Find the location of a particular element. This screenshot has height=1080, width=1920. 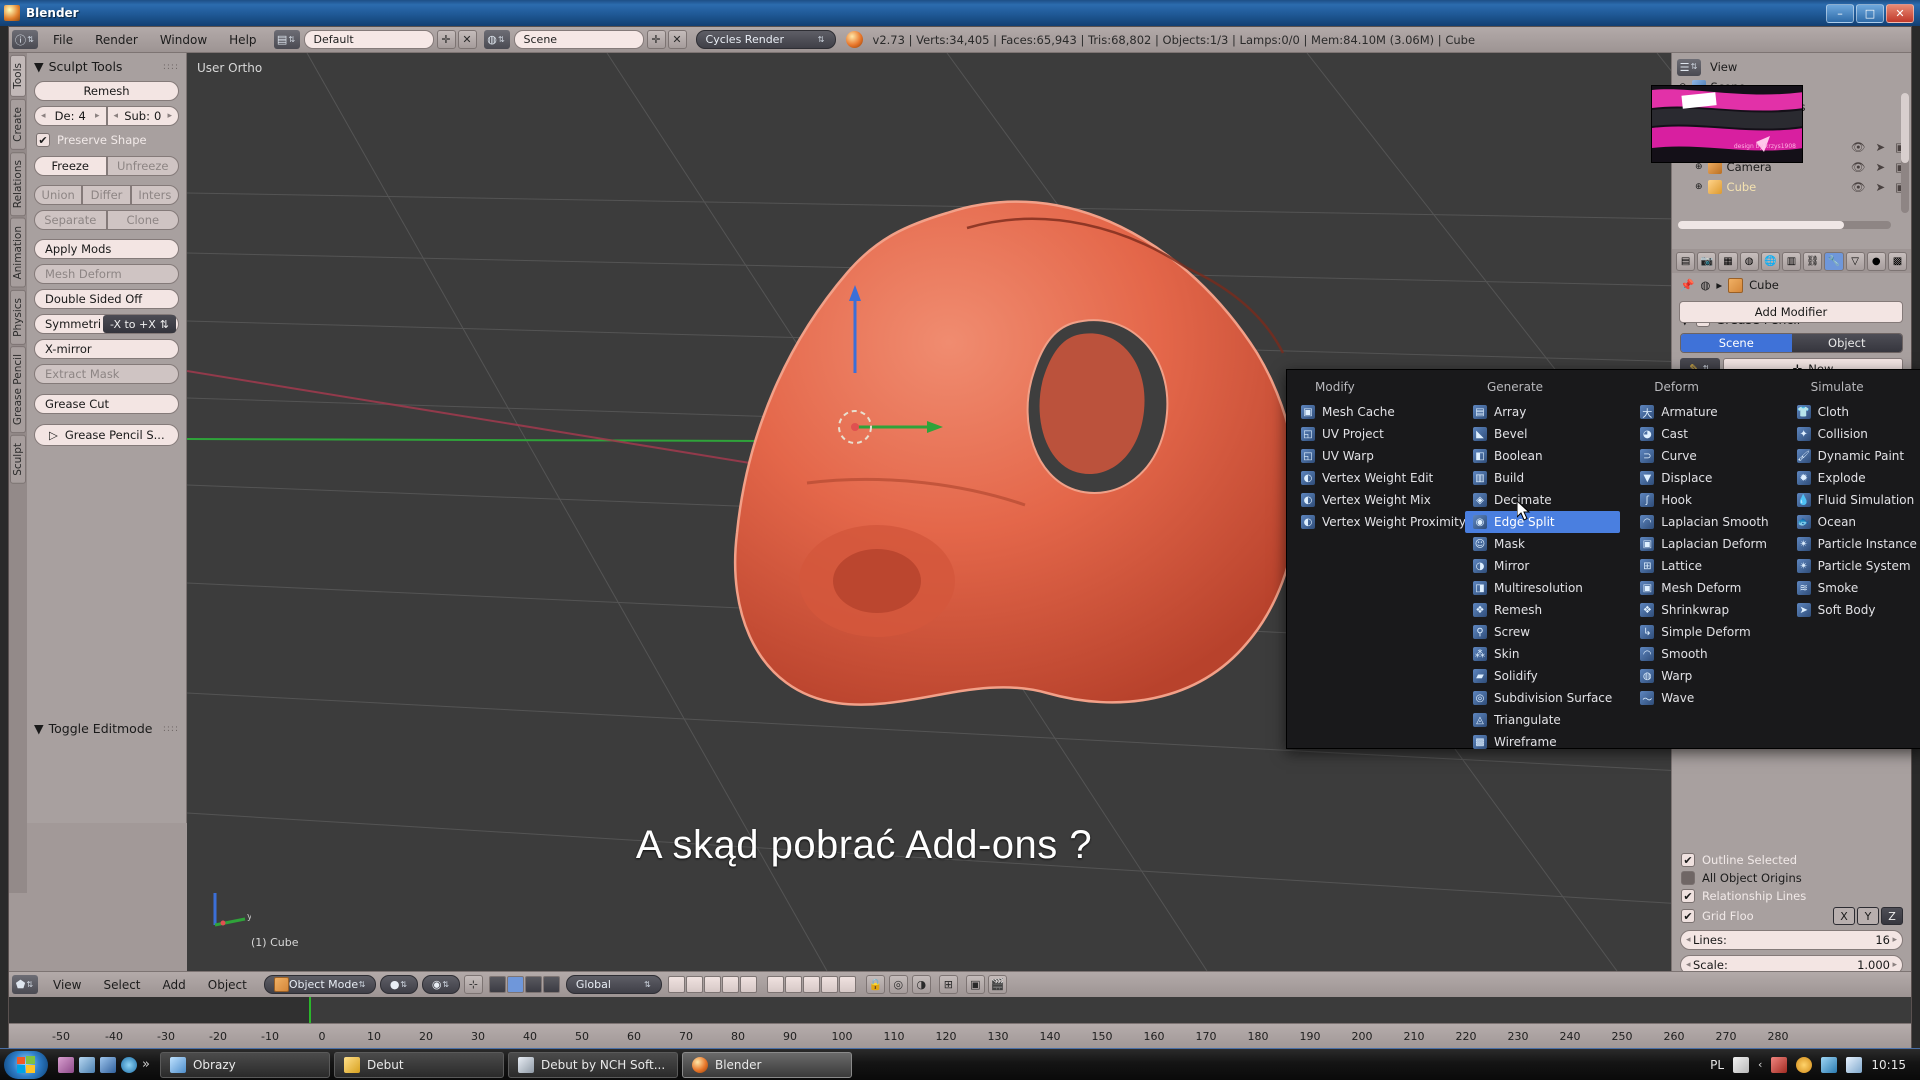

menu-item-cast: ◕ Cast is located at coordinates (1704, 434).